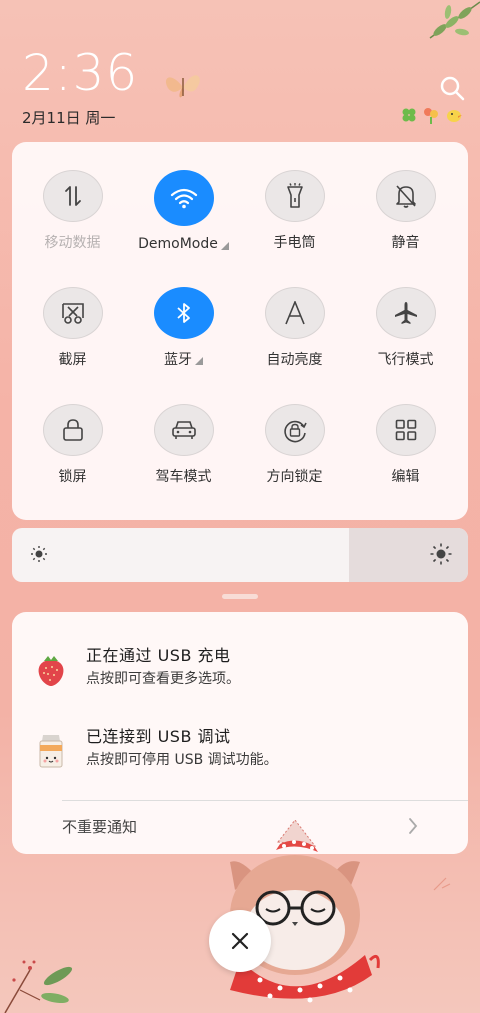 This screenshot has width=480, height=1013. I want to click on chevron-right-icon, so click(413, 826).